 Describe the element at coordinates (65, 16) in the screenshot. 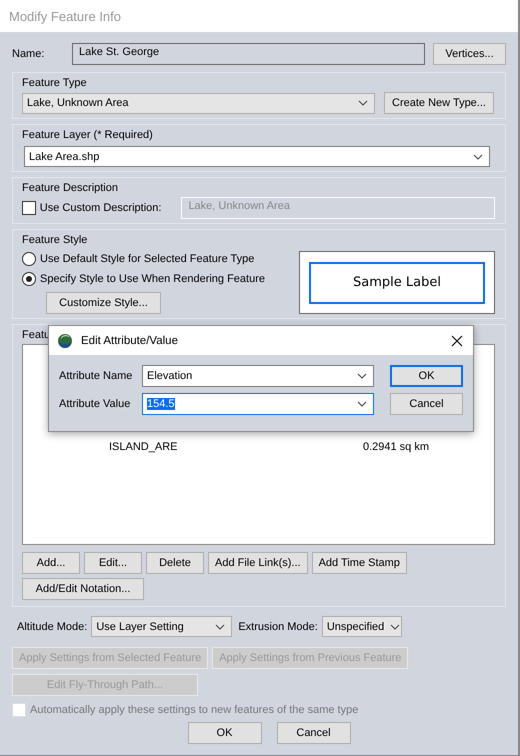

I see `window-title: Modify Feature Info` at that location.